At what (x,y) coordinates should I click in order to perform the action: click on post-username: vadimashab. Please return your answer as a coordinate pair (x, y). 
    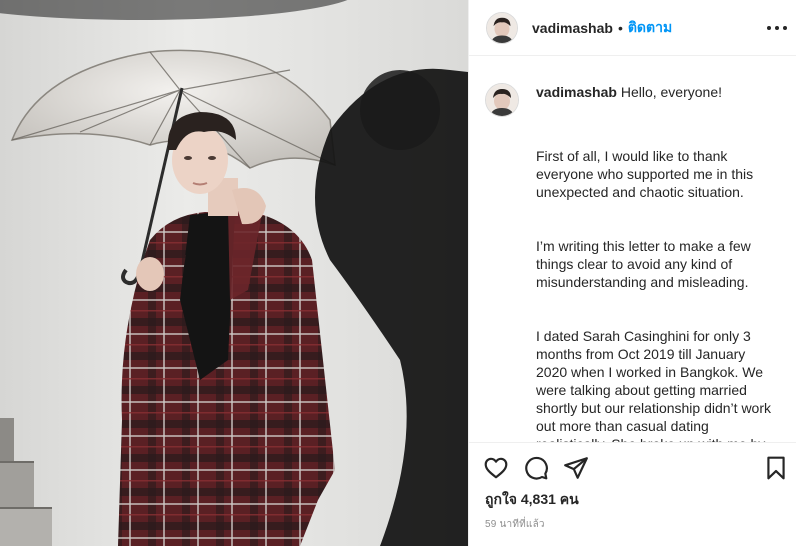
    Looking at the image, I should click on (572, 28).